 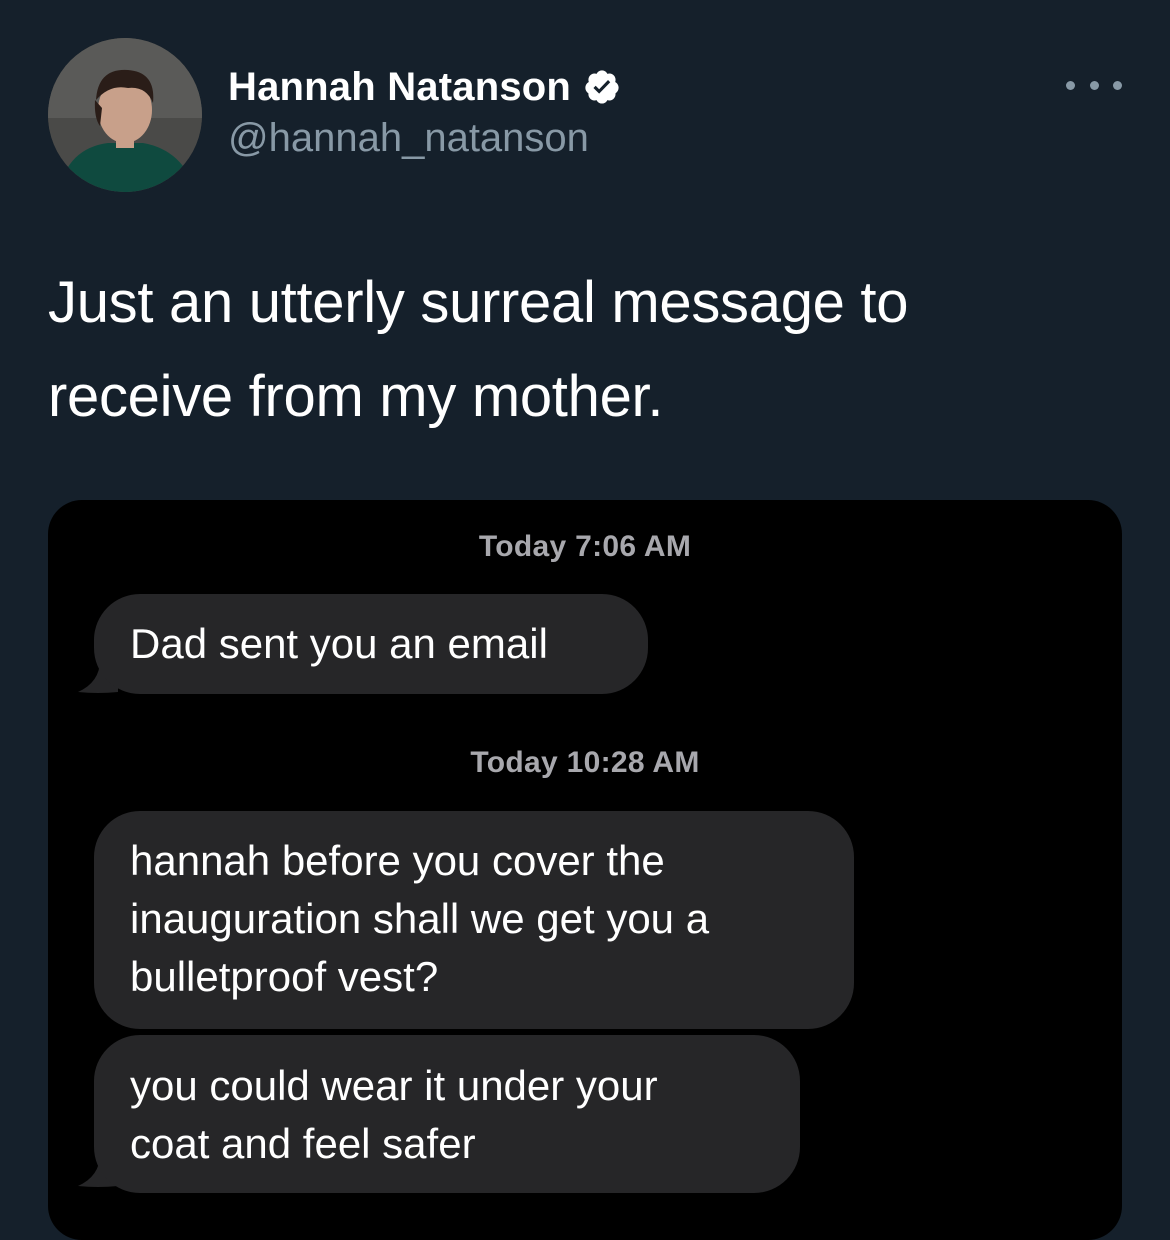 What do you see at coordinates (585, 762) in the screenshot?
I see `message-timestamp: Today 10:28 AM` at bounding box center [585, 762].